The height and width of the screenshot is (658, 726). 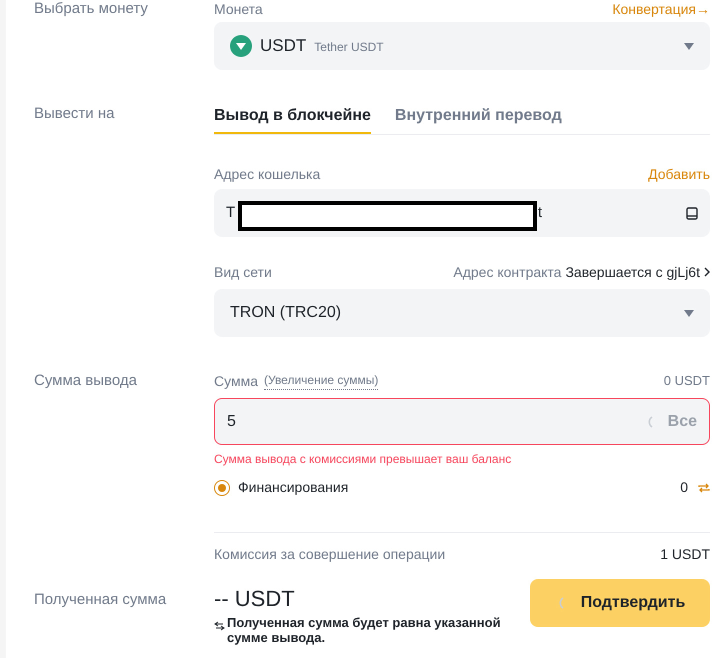 I want to click on address-book-icon, so click(x=692, y=213).